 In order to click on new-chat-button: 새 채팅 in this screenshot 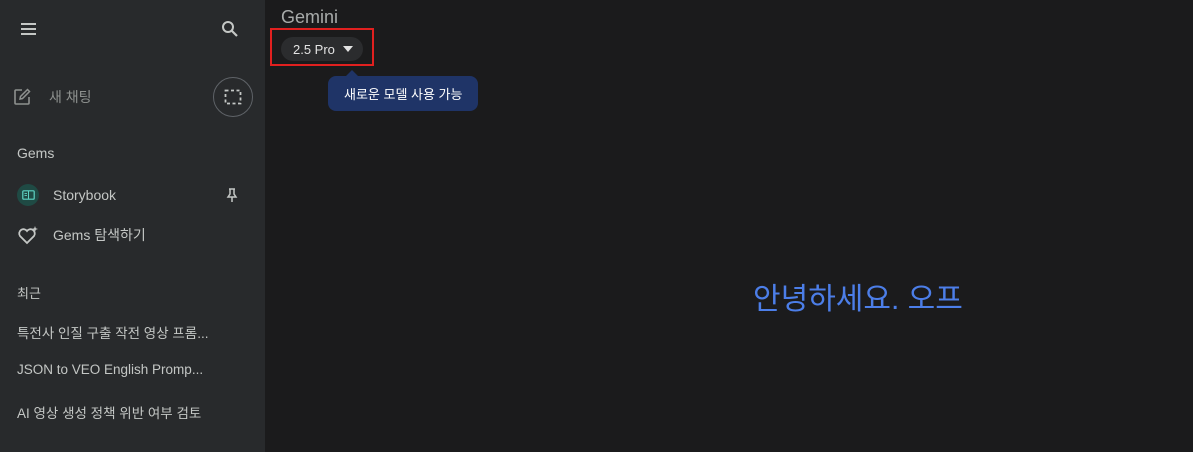, I will do `click(52, 97)`.